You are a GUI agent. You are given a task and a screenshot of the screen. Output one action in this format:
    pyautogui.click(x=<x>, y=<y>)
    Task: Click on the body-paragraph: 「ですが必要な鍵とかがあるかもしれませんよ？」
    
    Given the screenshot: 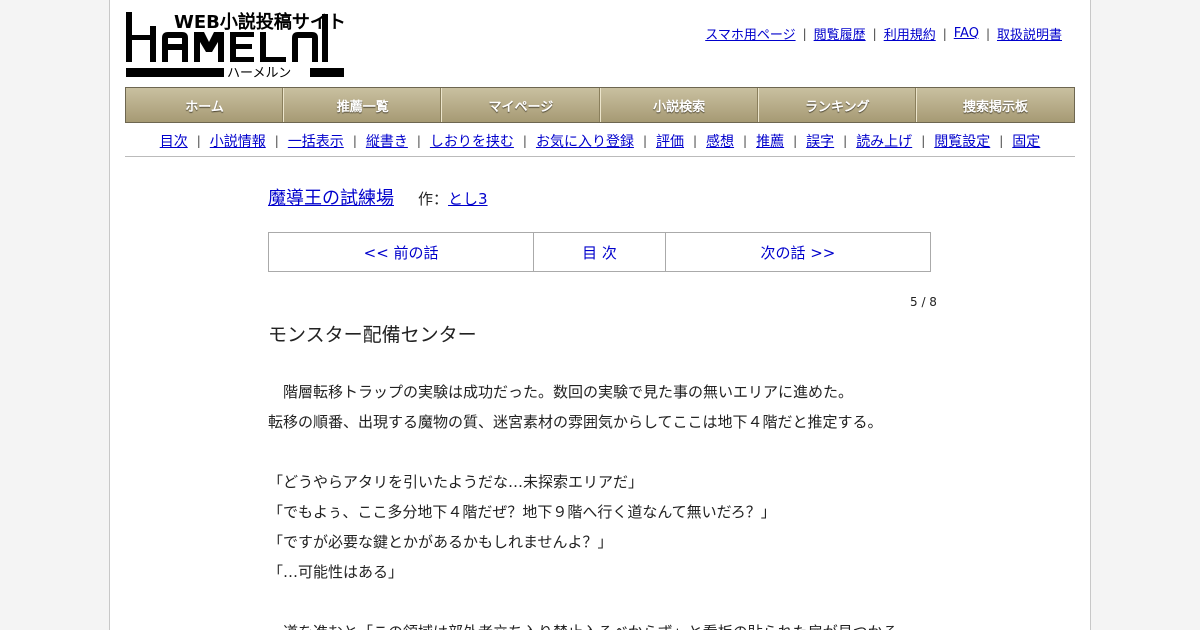 What is the action you would take?
    pyautogui.click(x=440, y=542)
    